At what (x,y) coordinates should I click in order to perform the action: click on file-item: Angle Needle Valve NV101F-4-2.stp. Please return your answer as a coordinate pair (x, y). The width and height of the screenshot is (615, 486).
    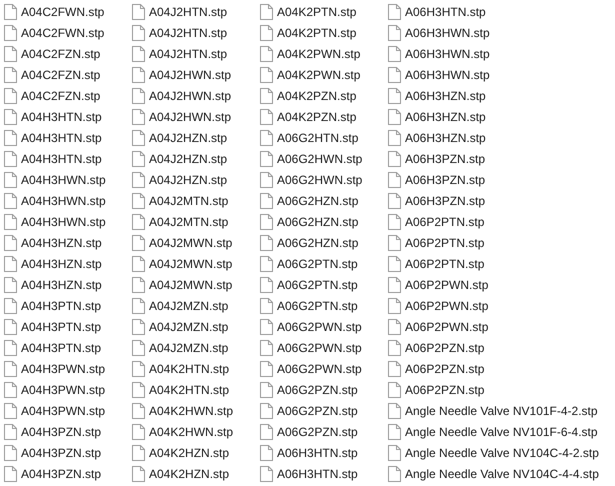
    Looking at the image, I should click on (499, 410).